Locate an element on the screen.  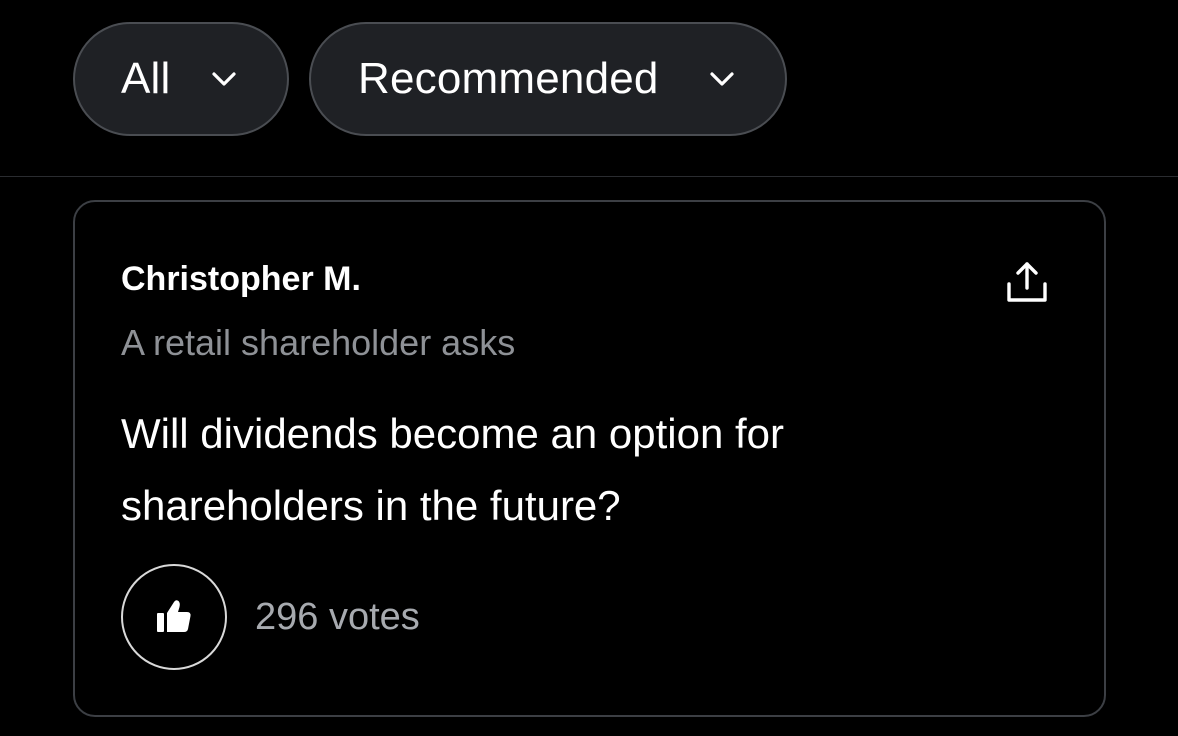
vote-count-unit: votes is located at coordinates (374, 617).